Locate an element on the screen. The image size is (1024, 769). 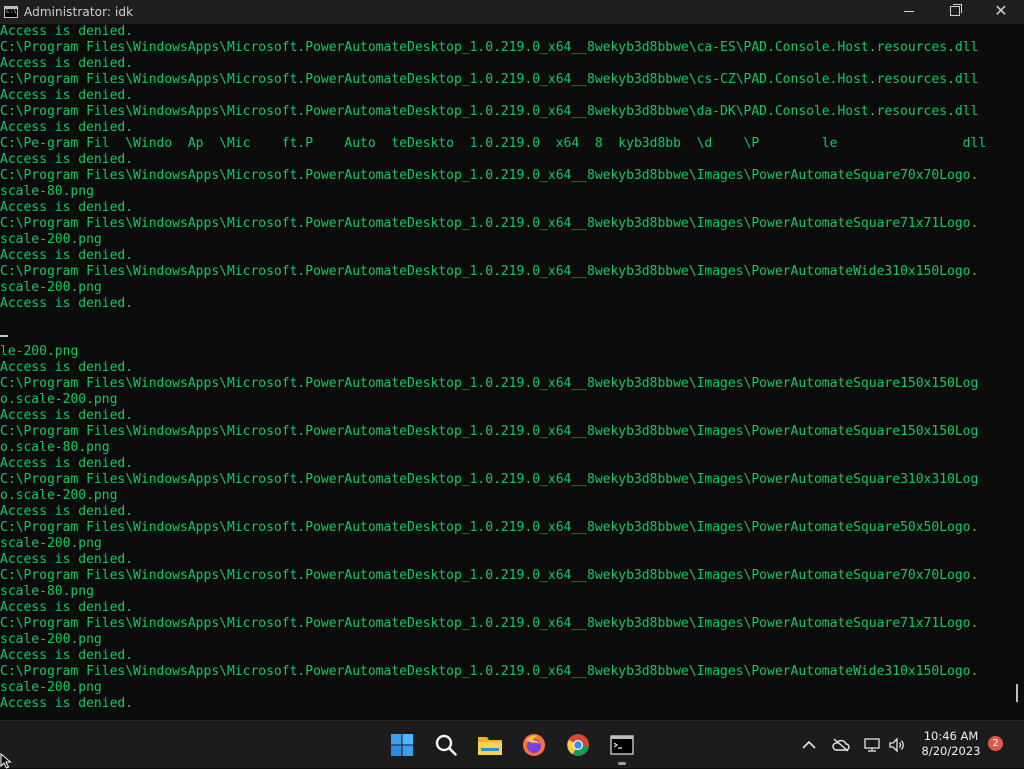
network-button is located at coordinates (873, 745).